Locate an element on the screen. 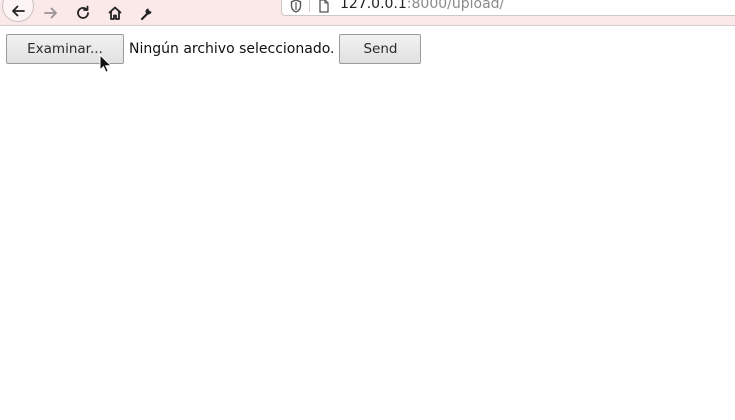 The image size is (735, 420). forward-button is located at coordinates (51, 10).